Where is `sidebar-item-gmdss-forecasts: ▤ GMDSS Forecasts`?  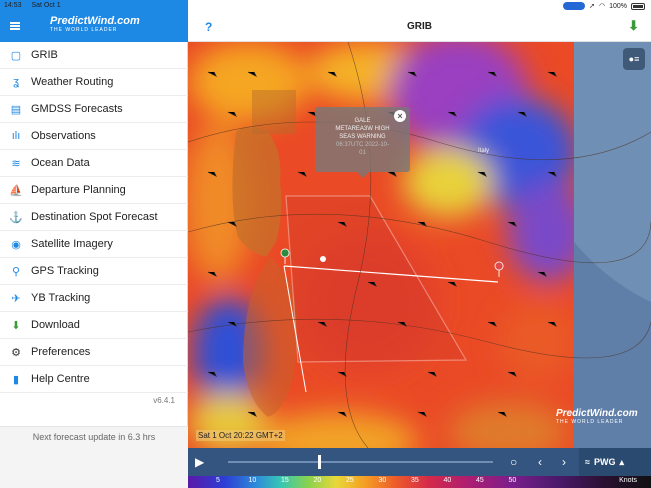 sidebar-item-gmdss-forecasts: ▤ GMDSS Forecasts is located at coordinates (94, 109).